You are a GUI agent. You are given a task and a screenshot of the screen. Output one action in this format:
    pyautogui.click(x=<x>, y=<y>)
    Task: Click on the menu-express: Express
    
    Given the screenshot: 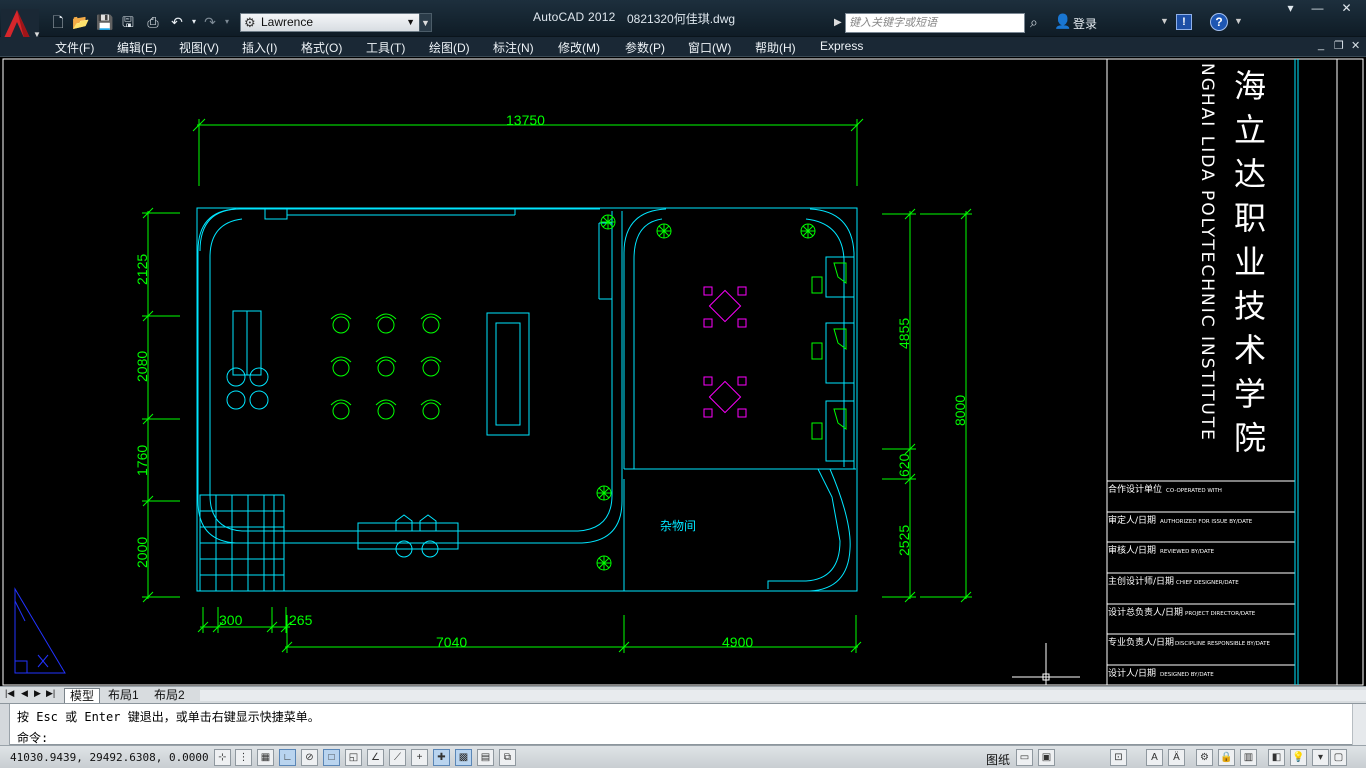 What is the action you would take?
    pyautogui.click(x=841, y=46)
    